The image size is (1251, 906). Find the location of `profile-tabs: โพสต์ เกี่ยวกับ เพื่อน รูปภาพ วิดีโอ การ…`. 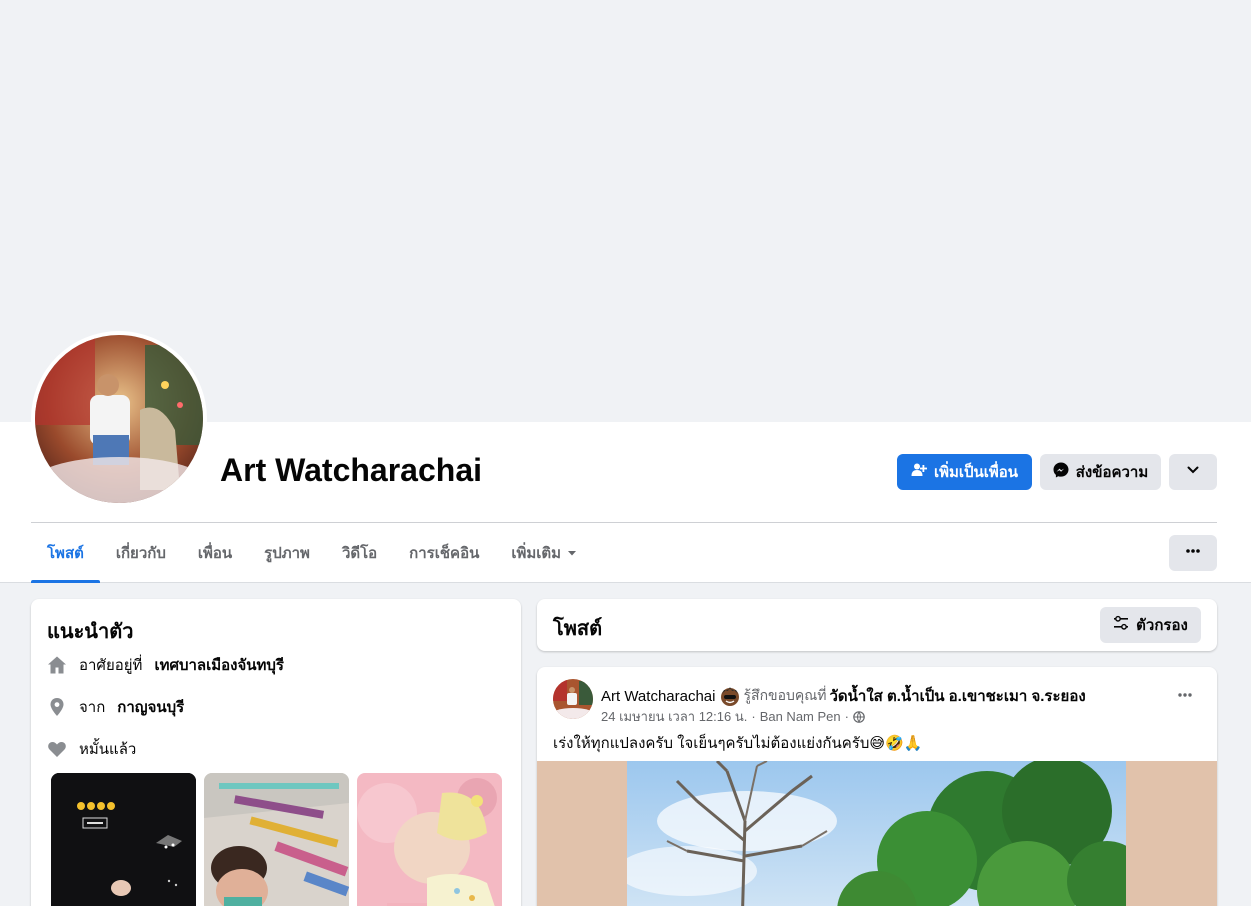

profile-tabs: โพสต์ เกี่ยวกับ เพื่อน รูปภาพ วิดีโอ การ… is located at coordinates (312, 553).